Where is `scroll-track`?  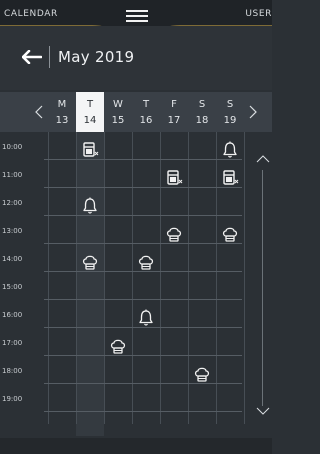 scroll-track is located at coordinates (262, 288).